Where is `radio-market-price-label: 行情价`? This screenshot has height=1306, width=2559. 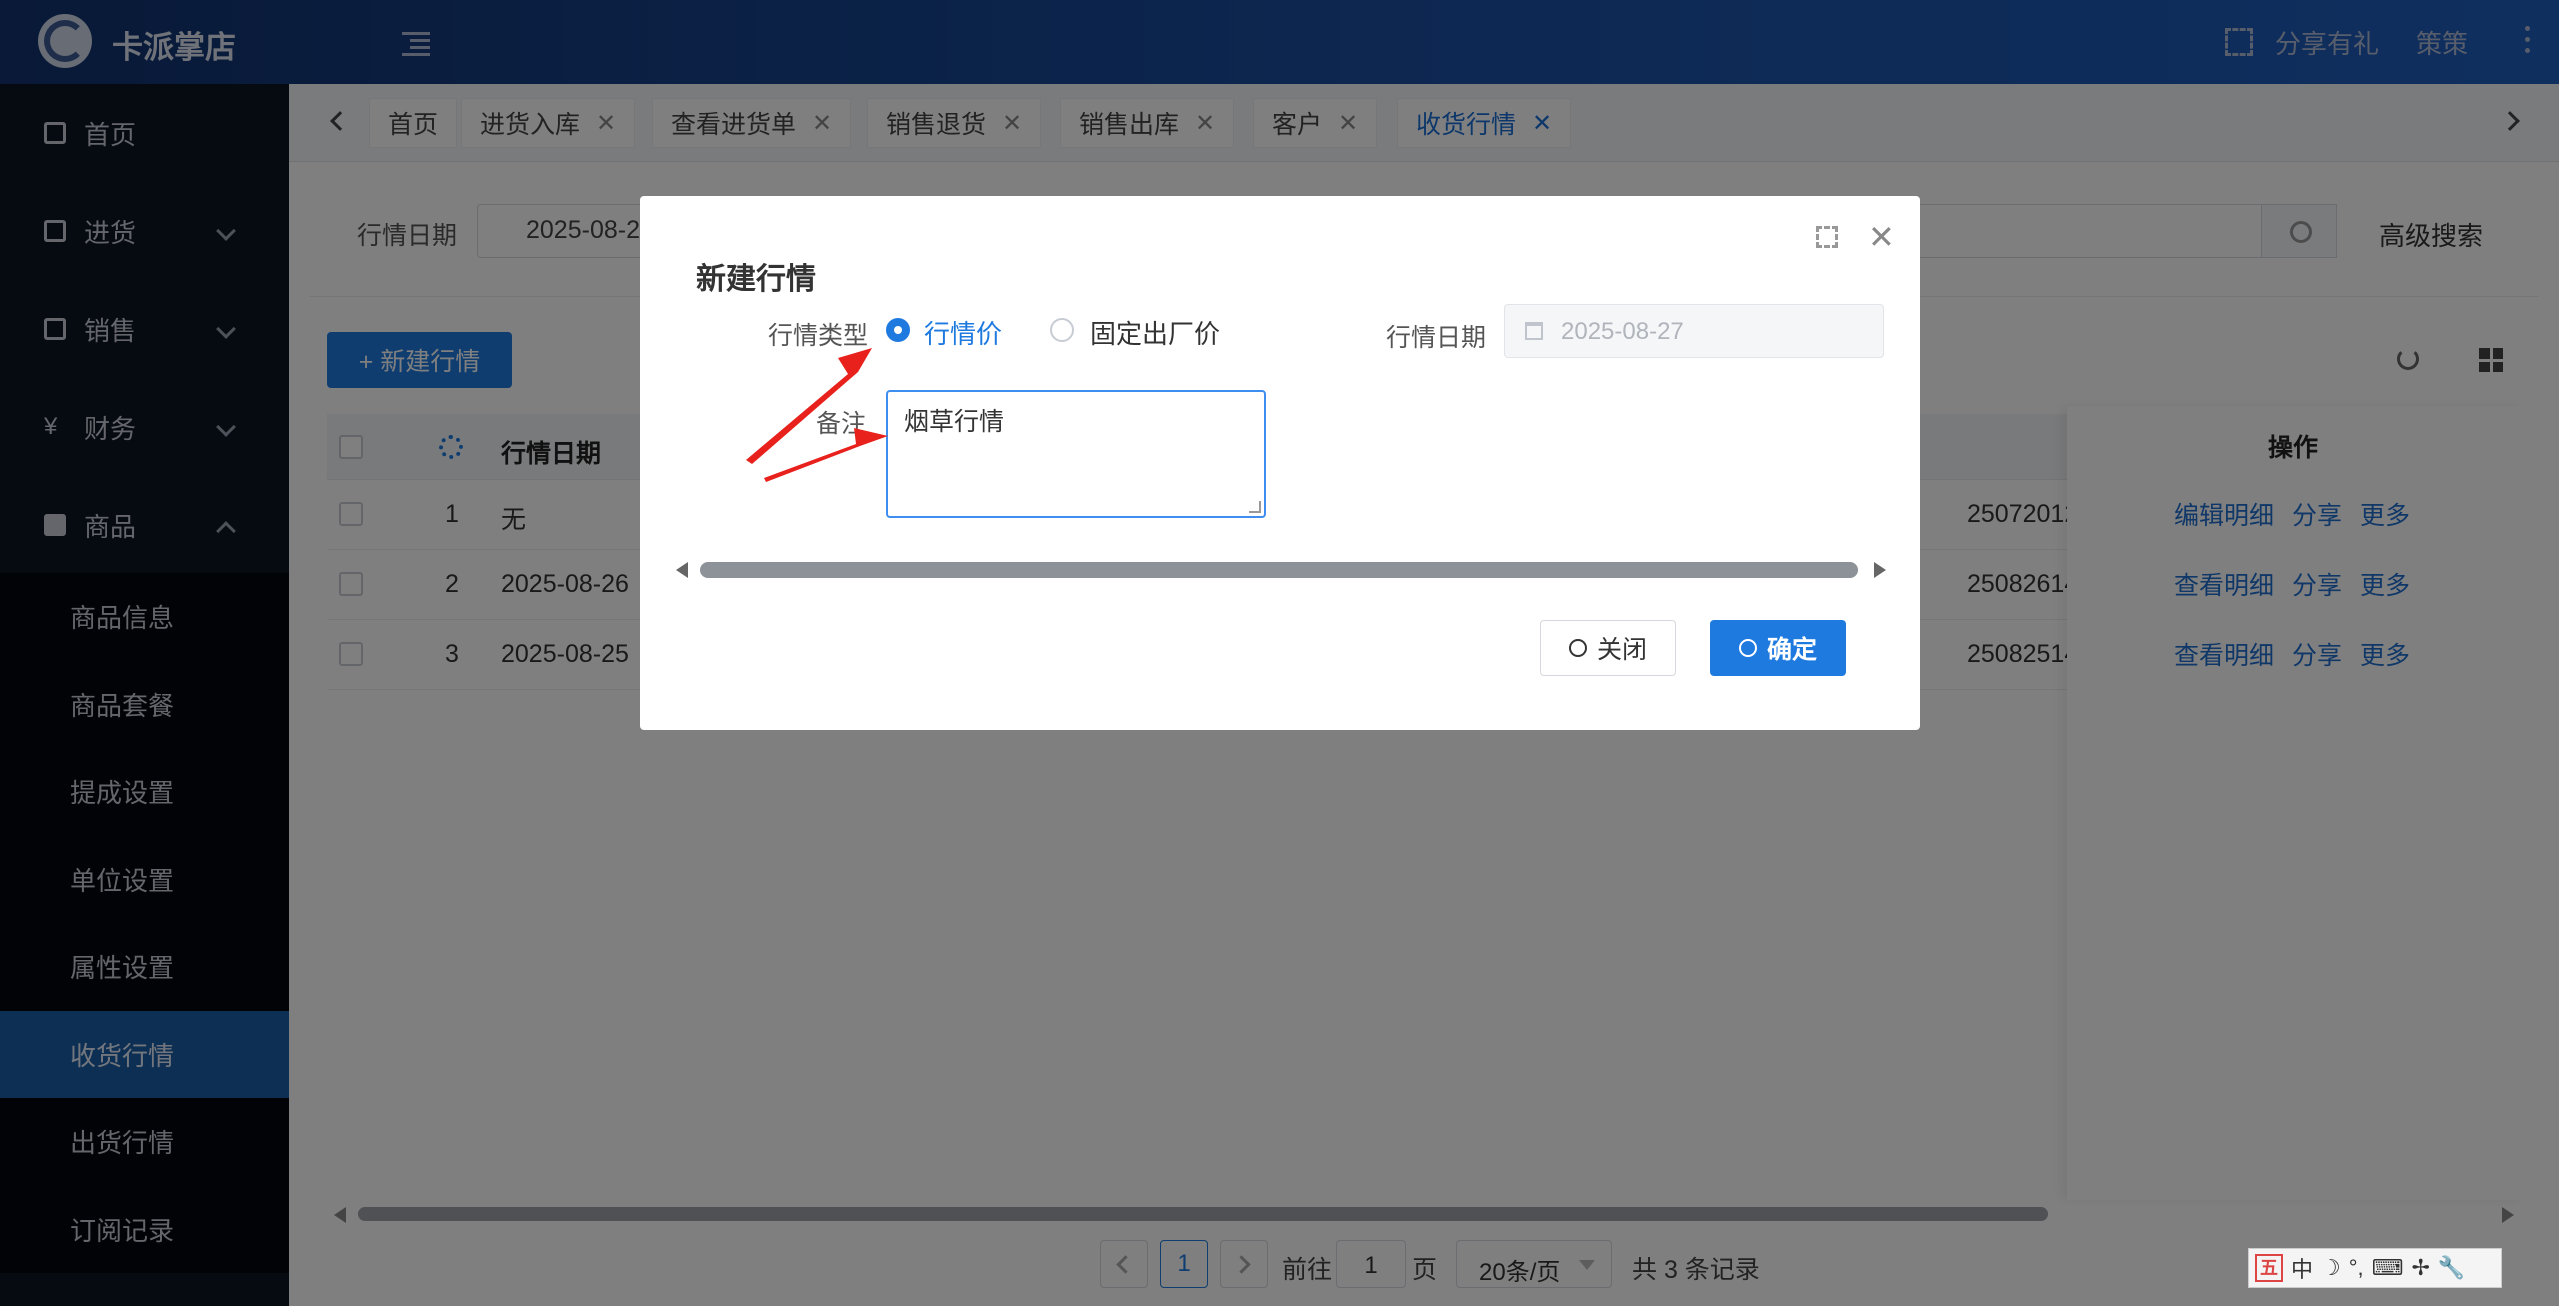
radio-market-price-label: 行情价 is located at coordinates (963, 332).